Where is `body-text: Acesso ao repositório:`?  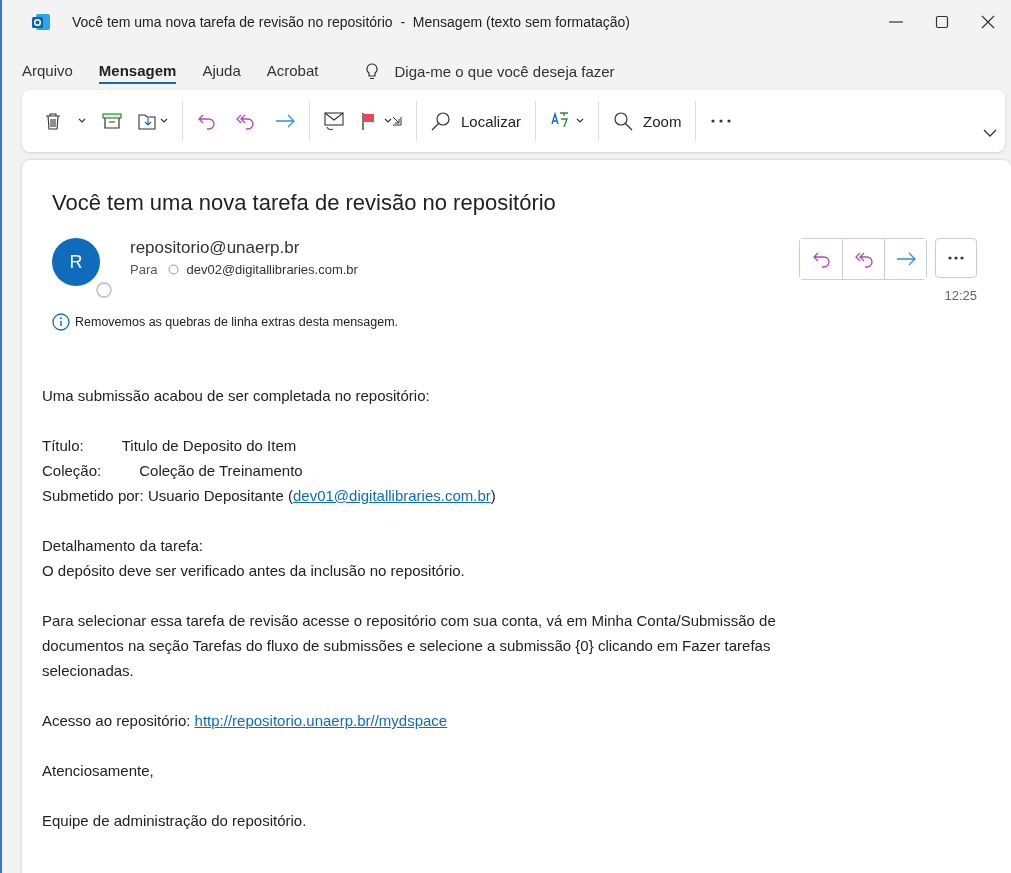 body-text: Acesso ao repositório: is located at coordinates (117, 721).